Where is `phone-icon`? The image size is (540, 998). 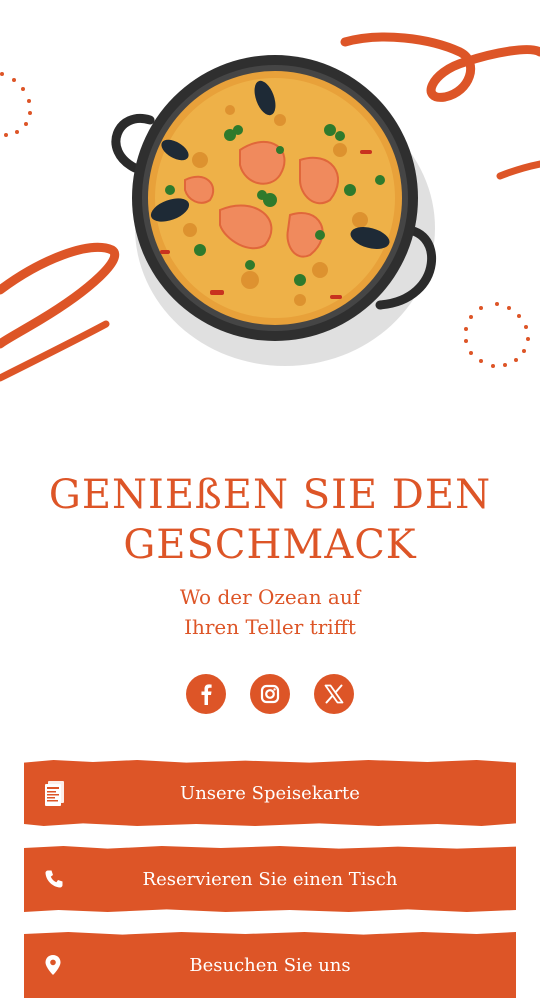
phone-icon is located at coordinates (54, 879).